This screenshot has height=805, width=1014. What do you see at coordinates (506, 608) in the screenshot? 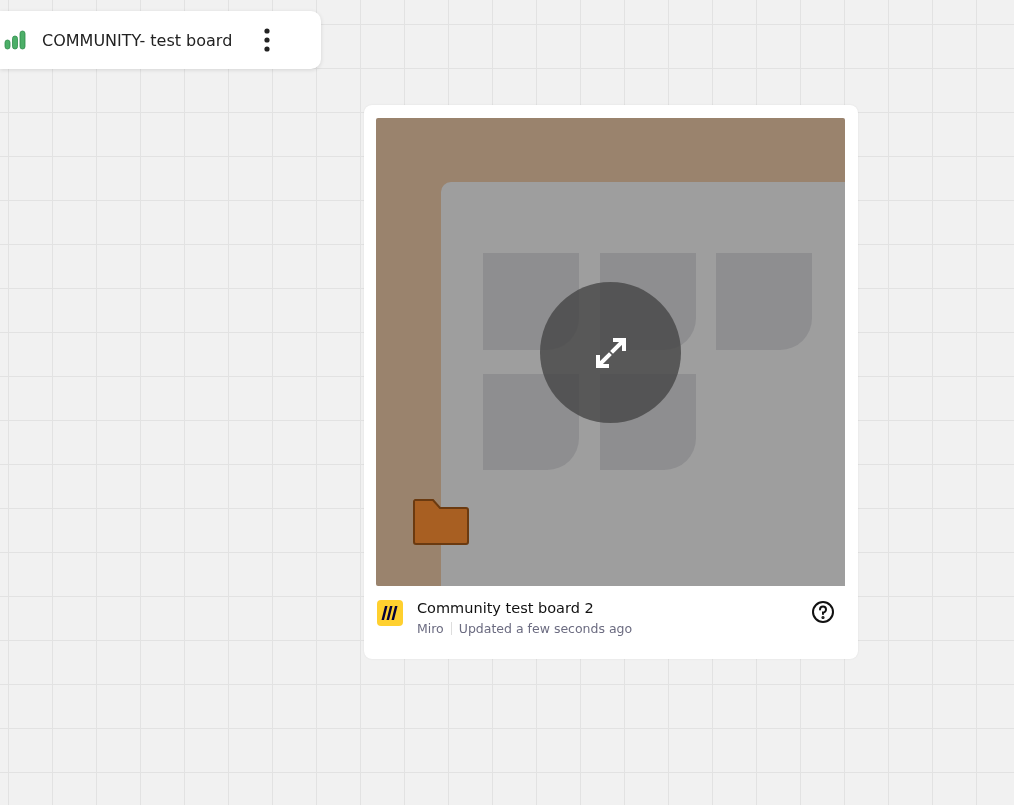
I see `board-name: Community test board 2` at bounding box center [506, 608].